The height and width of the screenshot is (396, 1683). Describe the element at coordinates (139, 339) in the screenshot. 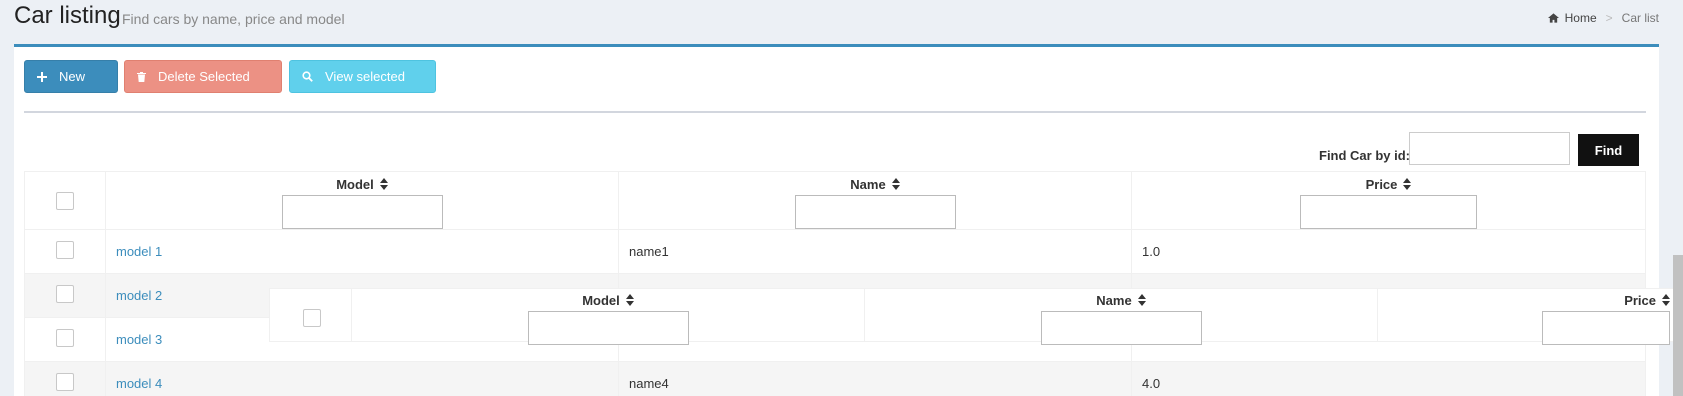

I see `model-link: model 3` at that location.